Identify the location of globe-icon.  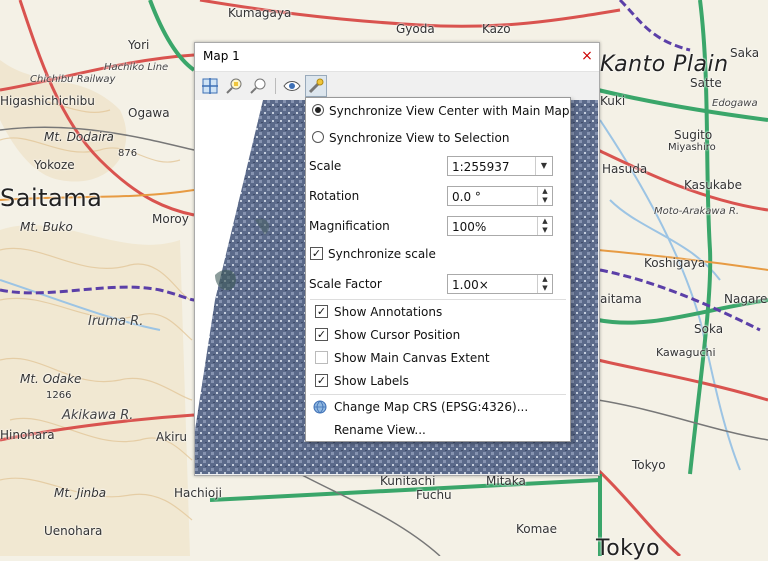
(320, 407).